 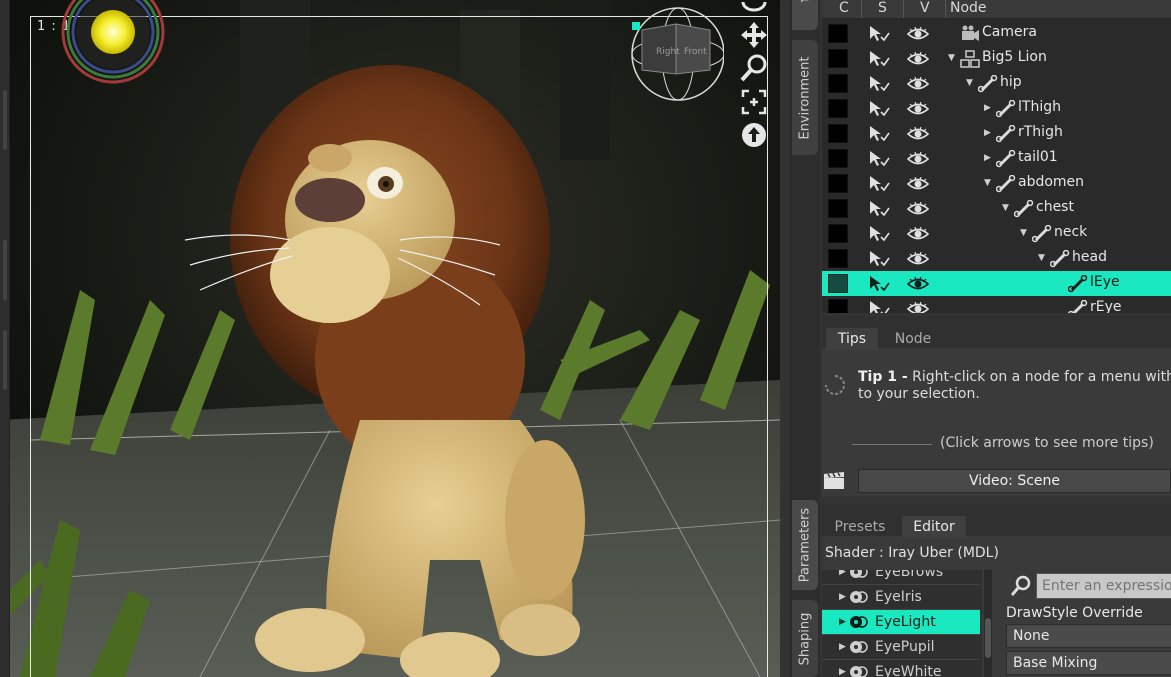 I want to click on tree-node-row: ▶ lThigh, so click(x=996, y=108).